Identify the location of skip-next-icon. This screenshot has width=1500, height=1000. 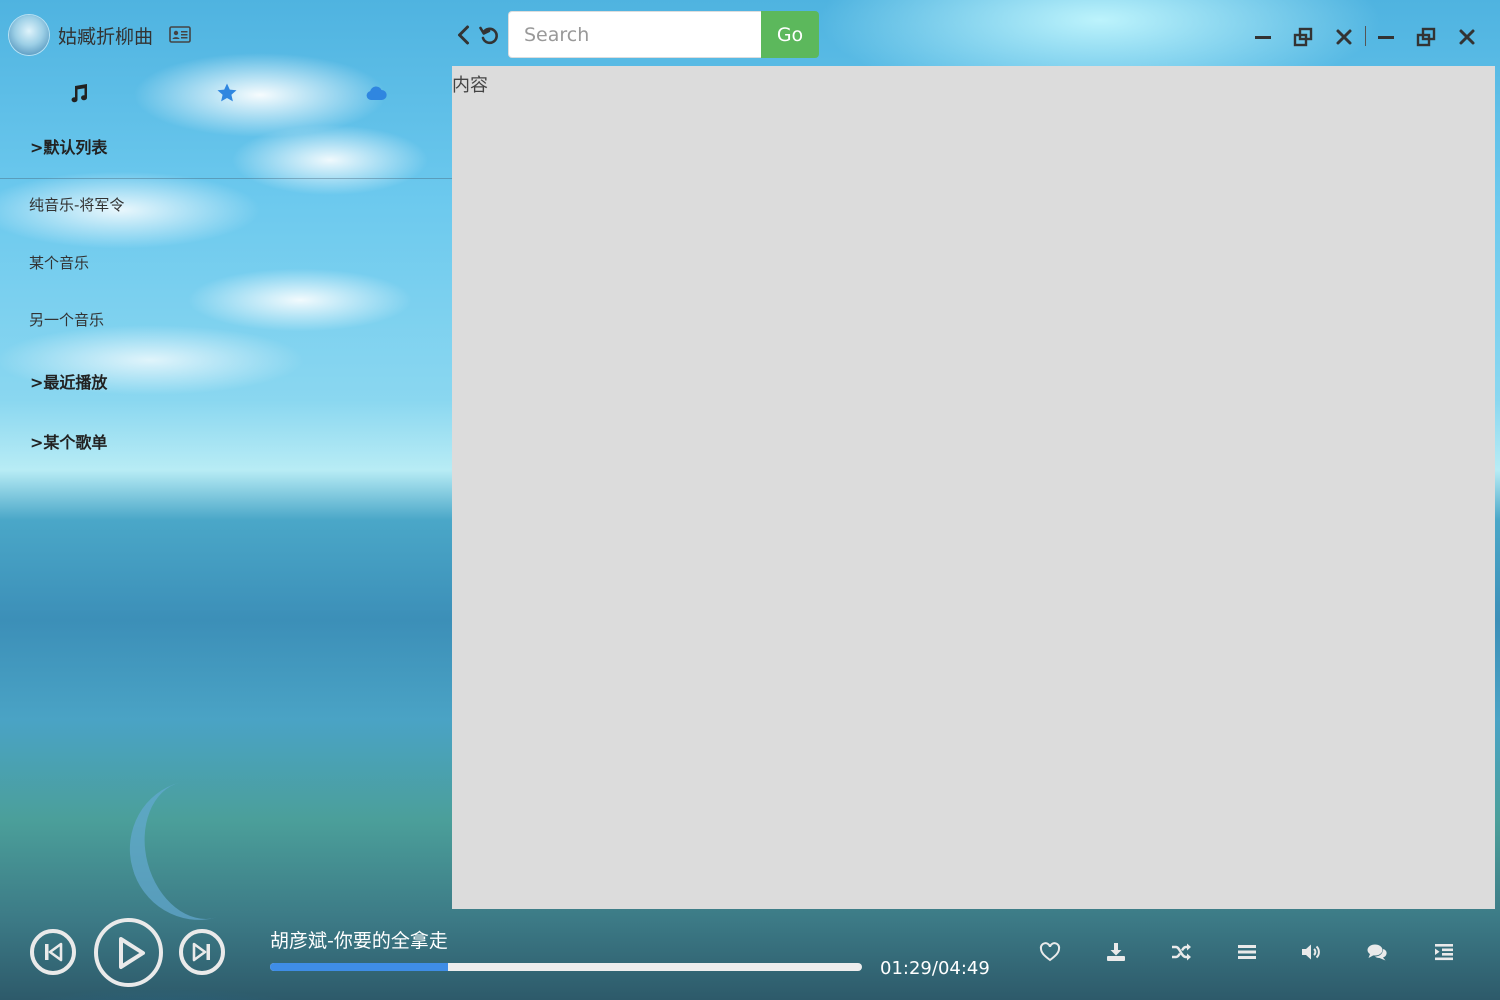
(201, 952).